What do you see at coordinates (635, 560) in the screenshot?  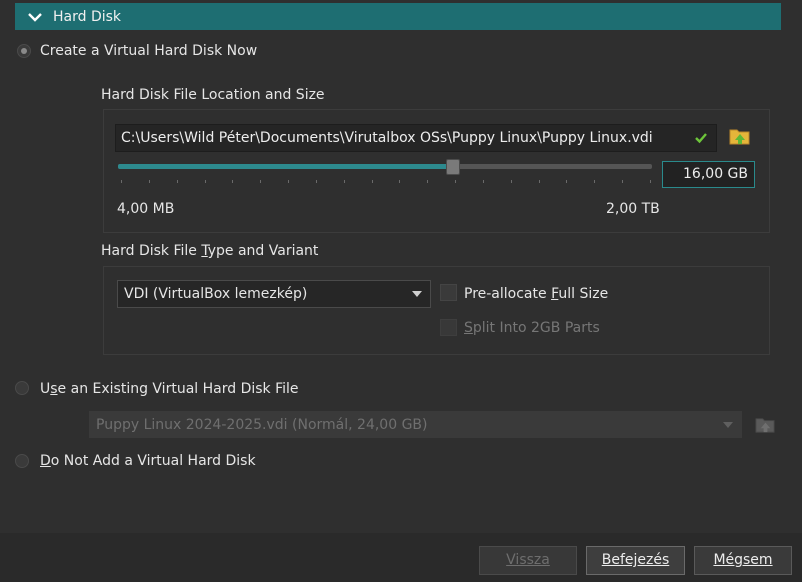 I see `finish-button: Befejezés` at bounding box center [635, 560].